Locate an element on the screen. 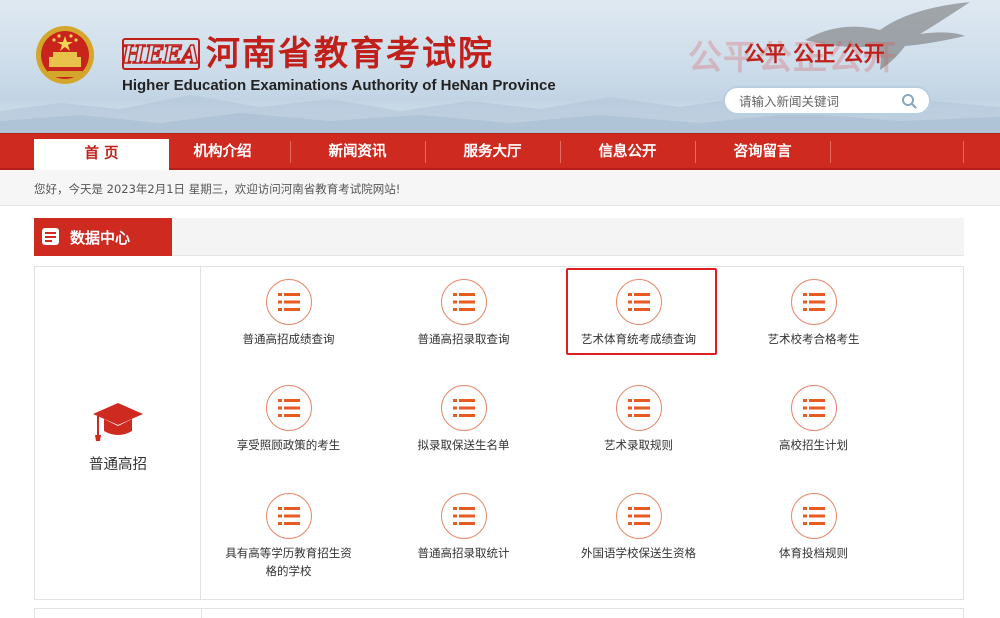  grid-item-enrollment-plan: 高校招生计划 is located at coordinates (813, 423).